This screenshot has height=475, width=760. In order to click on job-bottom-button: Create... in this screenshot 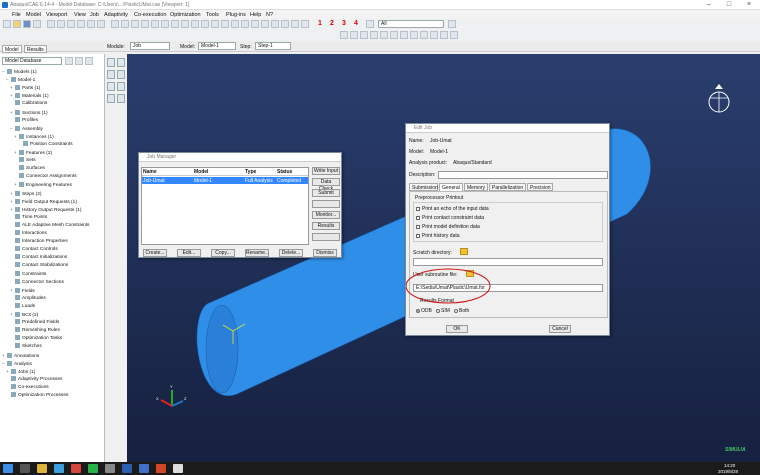, I will do `click(155, 253)`.